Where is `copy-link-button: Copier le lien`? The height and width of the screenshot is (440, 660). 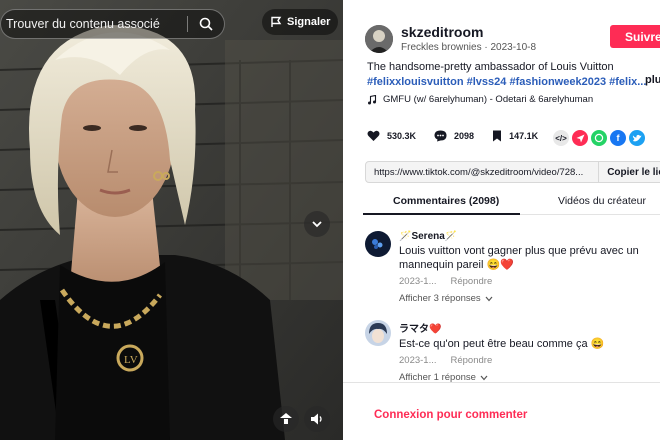
copy-link-button: Copier le lien is located at coordinates (629, 172).